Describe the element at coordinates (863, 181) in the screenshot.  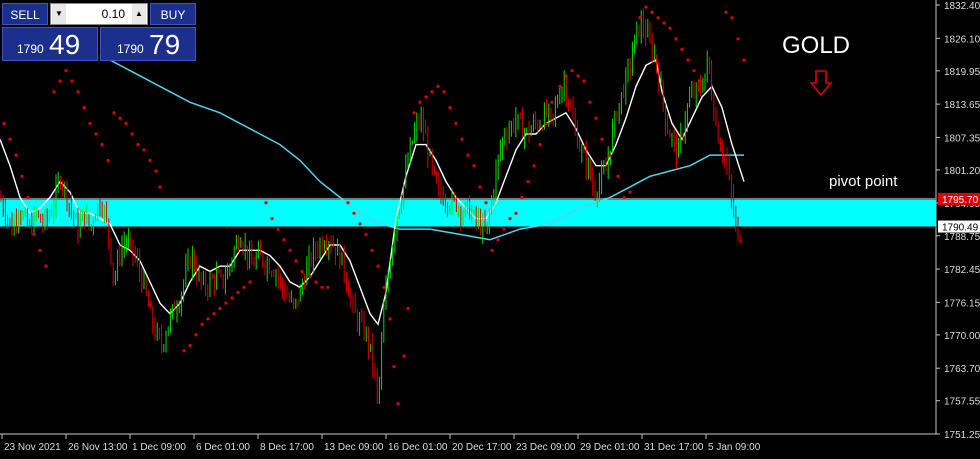
I see `pivot-point-label: pivot point` at that location.